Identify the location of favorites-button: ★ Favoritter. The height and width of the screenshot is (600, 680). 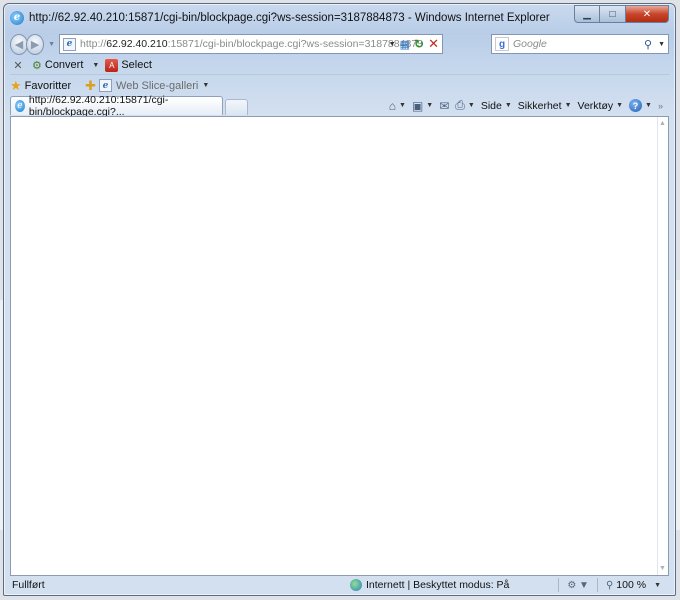
(40, 86).